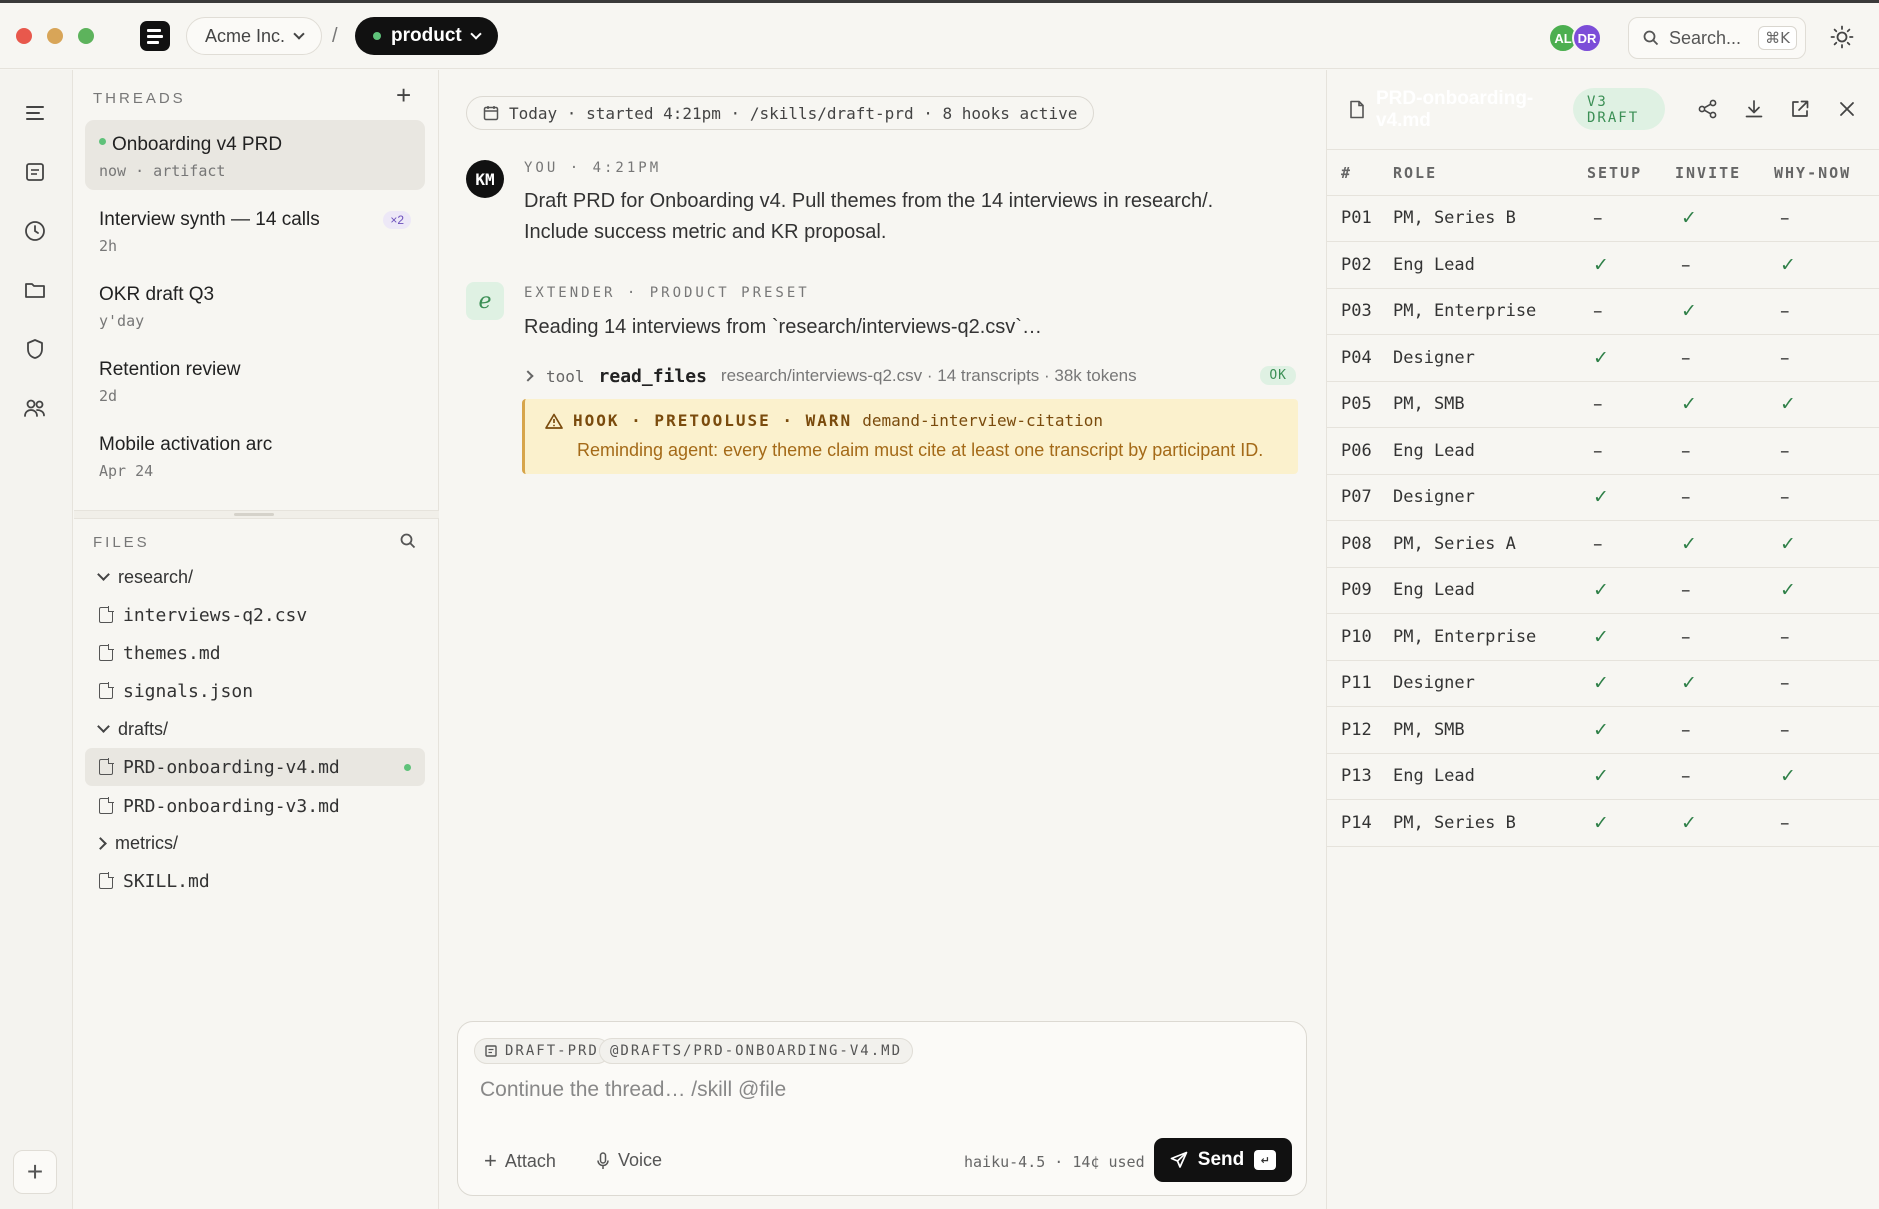 Image resolution: width=1879 pixels, height=1209 pixels. Describe the element at coordinates (1360, 544) in the screenshot. I see `participant-id-cell: P08` at that location.